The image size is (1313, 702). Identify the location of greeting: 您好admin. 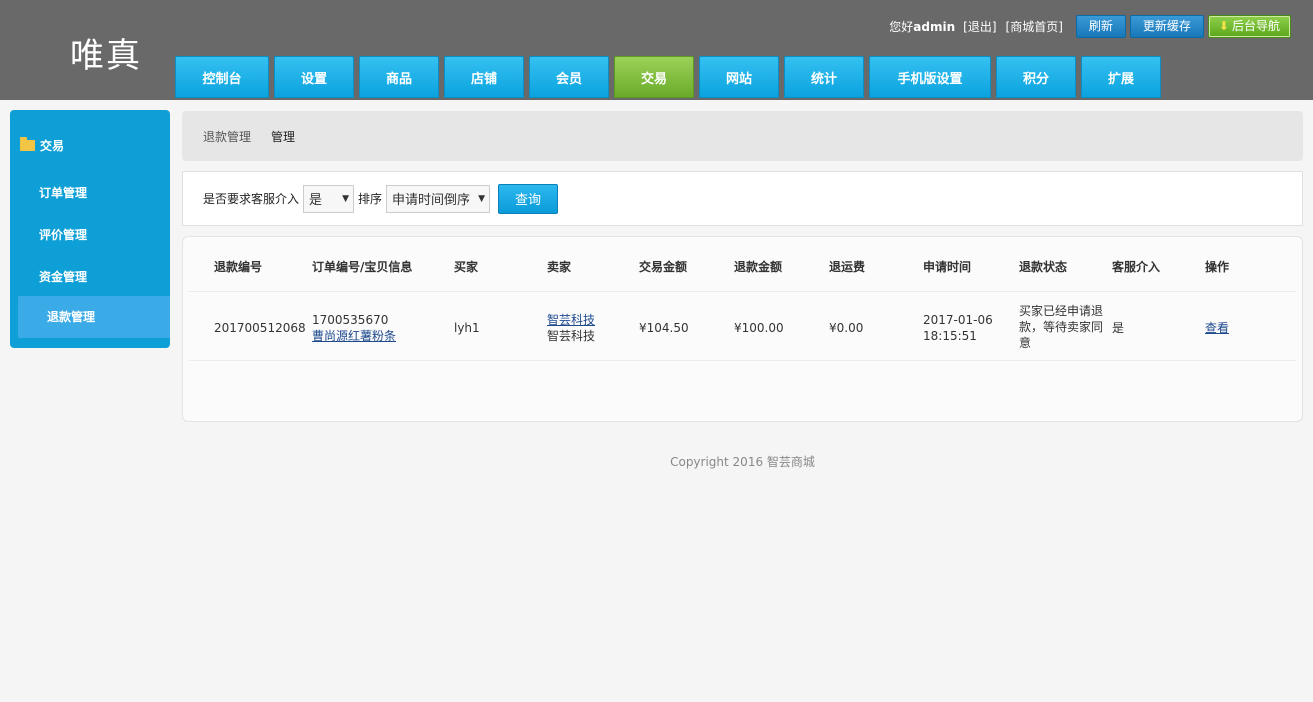
(922, 26).